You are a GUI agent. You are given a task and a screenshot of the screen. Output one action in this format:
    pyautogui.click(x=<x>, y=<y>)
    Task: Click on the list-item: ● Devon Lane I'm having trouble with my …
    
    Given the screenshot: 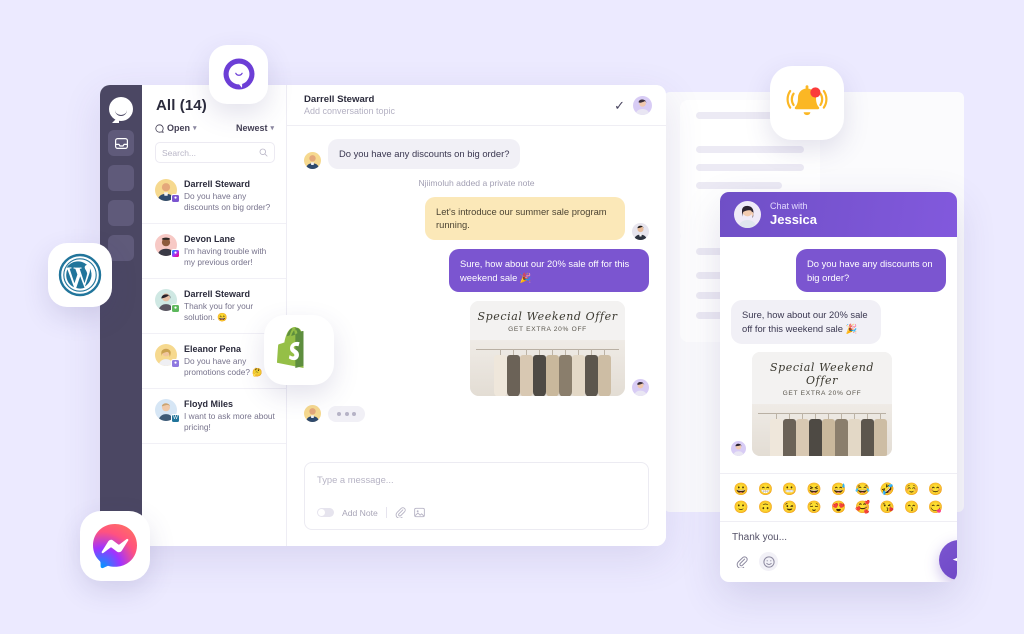 What is the action you would take?
    pyautogui.click(x=214, y=252)
    